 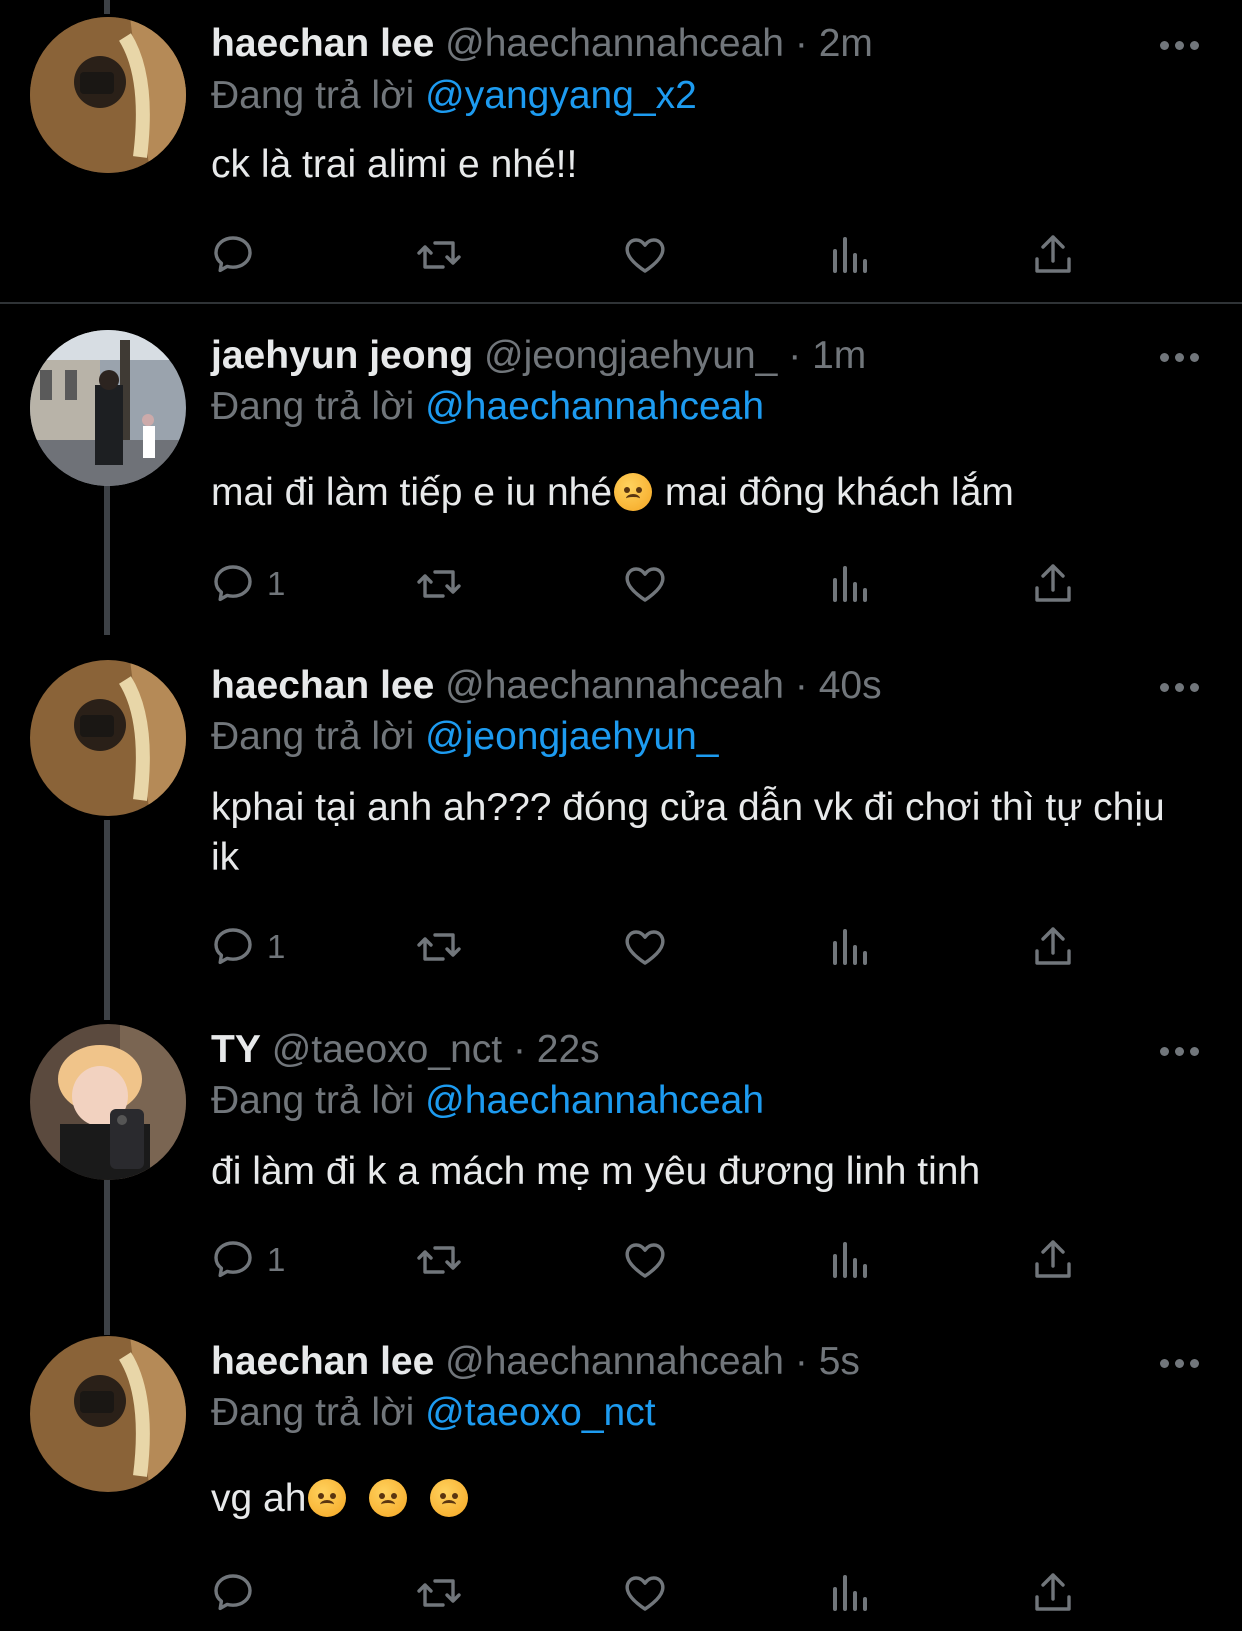 I want to click on replying-to: Đang trả lời @jeongjaehyun_, so click(x=465, y=737).